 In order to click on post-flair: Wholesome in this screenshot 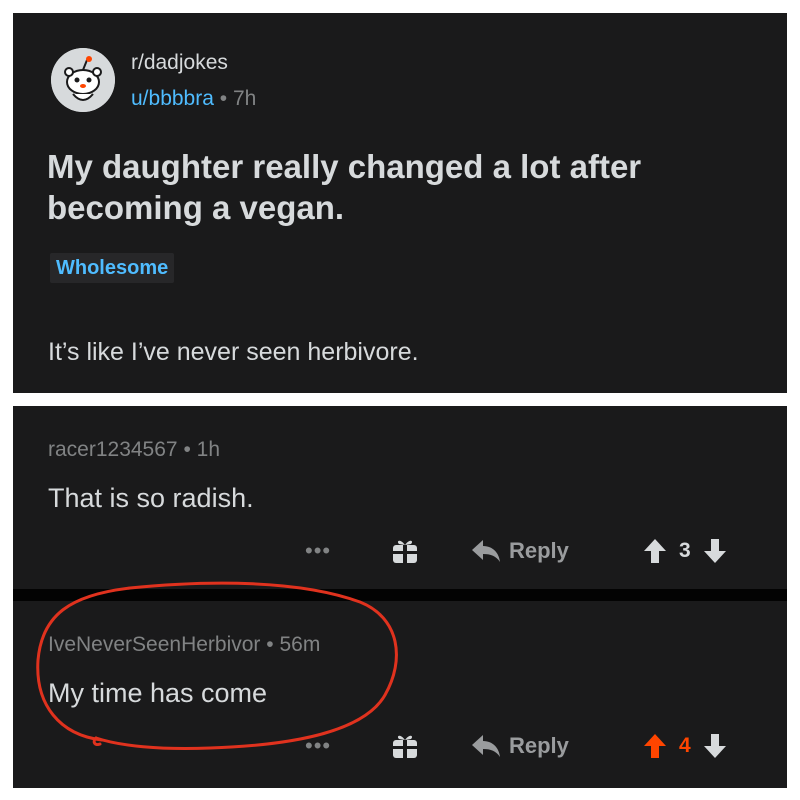, I will do `click(112, 268)`.